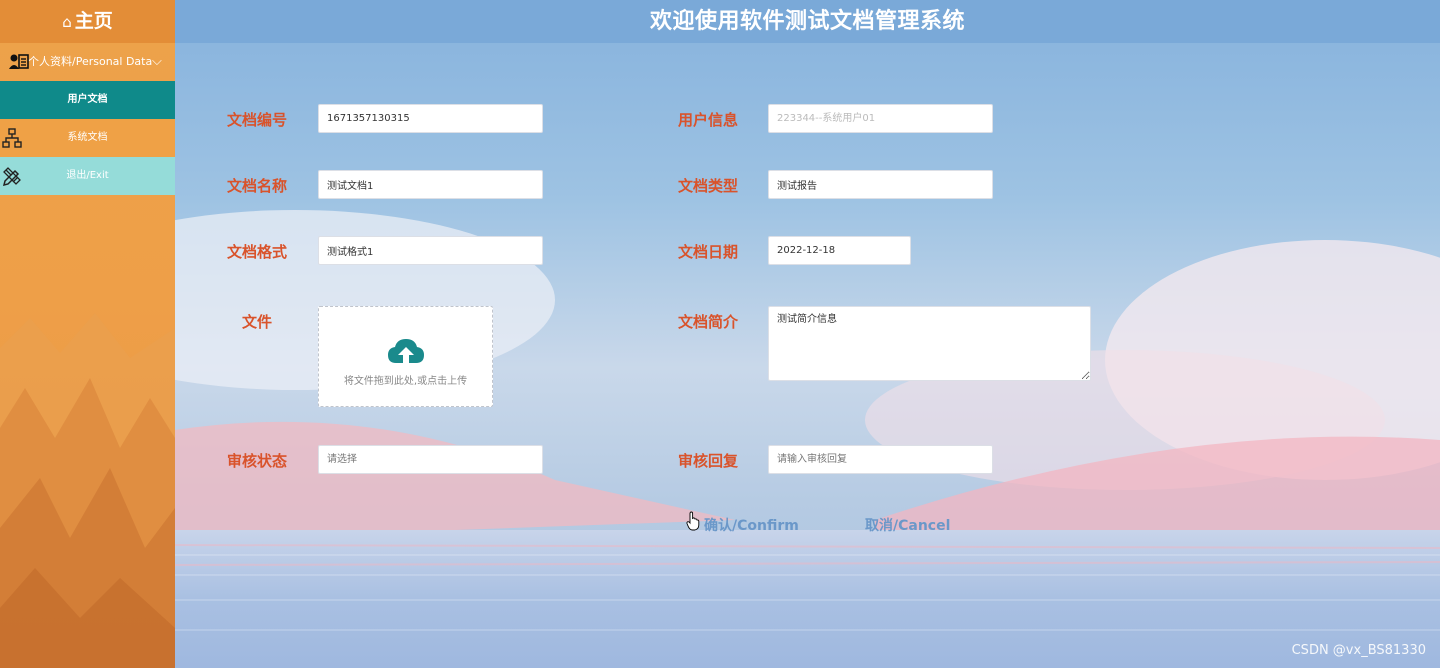  What do you see at coordinates (1358, 650) in the screenshot?
I see `watermark-text: CSDN @vx_BS81330` at bounding box center [1358, 650].